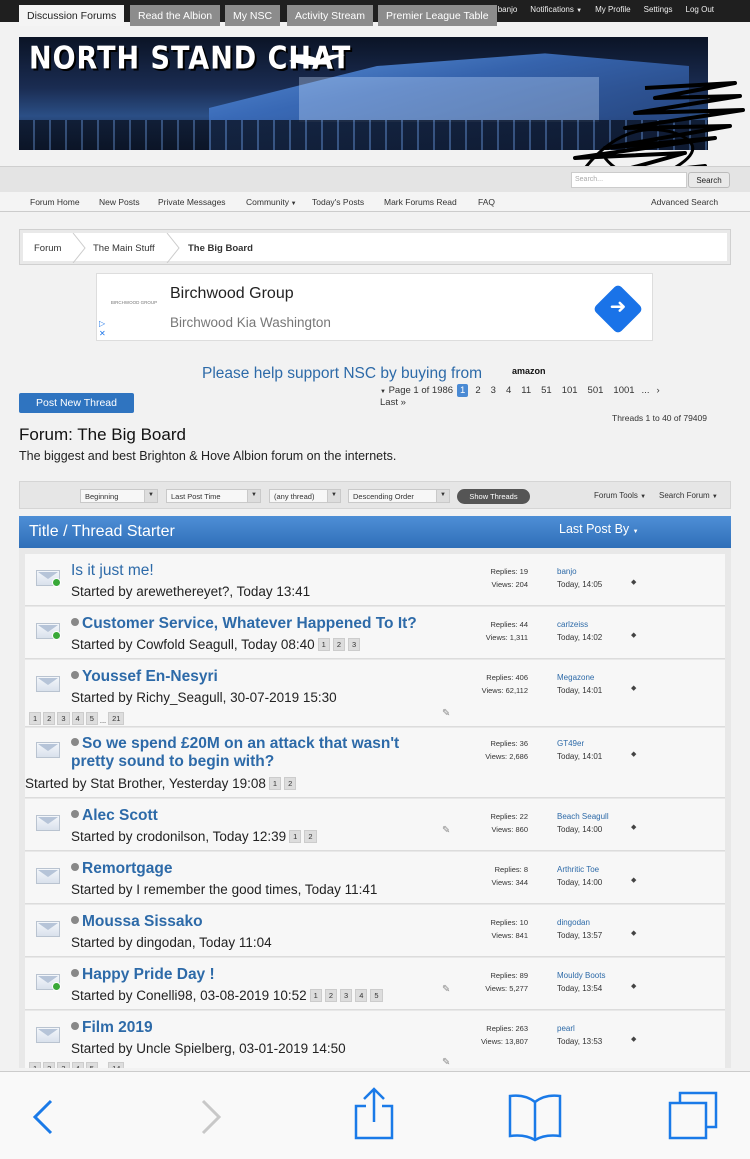 This screenshot has width=750, height=1159. I want to click on breadcrumb-forum: Forum, so click(47, 248).